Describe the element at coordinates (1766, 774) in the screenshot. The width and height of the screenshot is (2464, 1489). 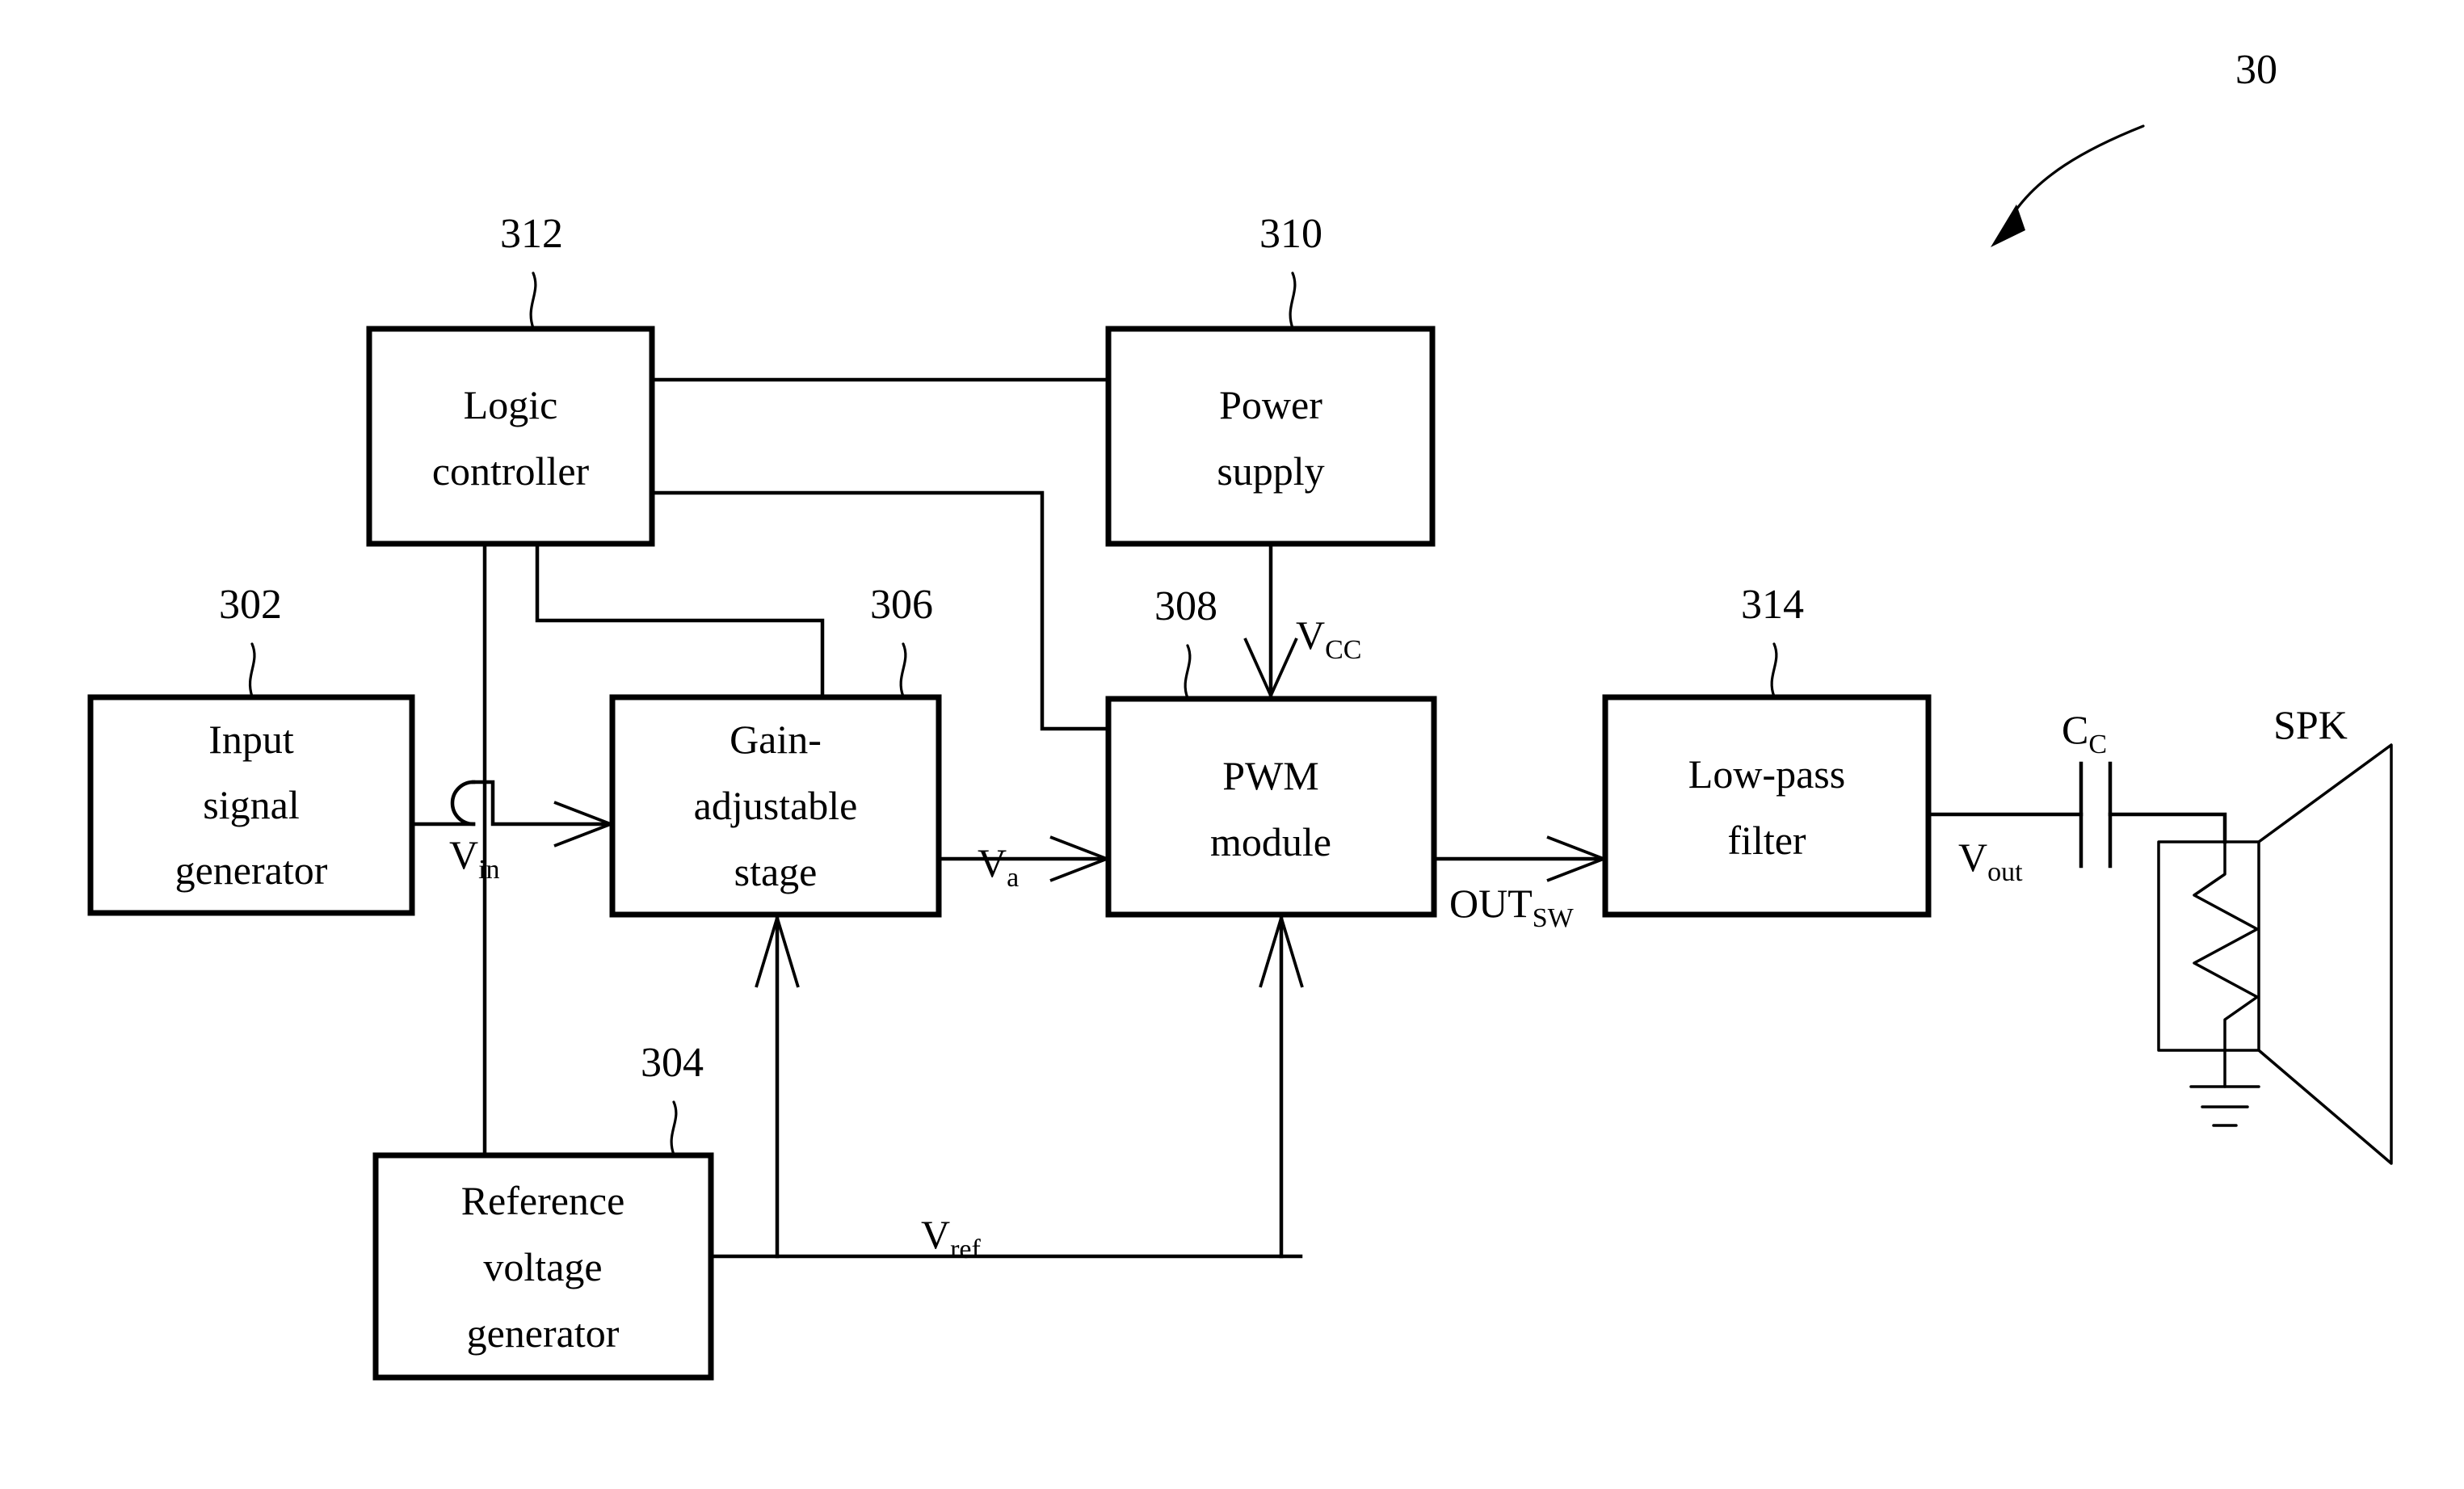
I see `label-low-pass-filter-line1: Low-pass` at that location.